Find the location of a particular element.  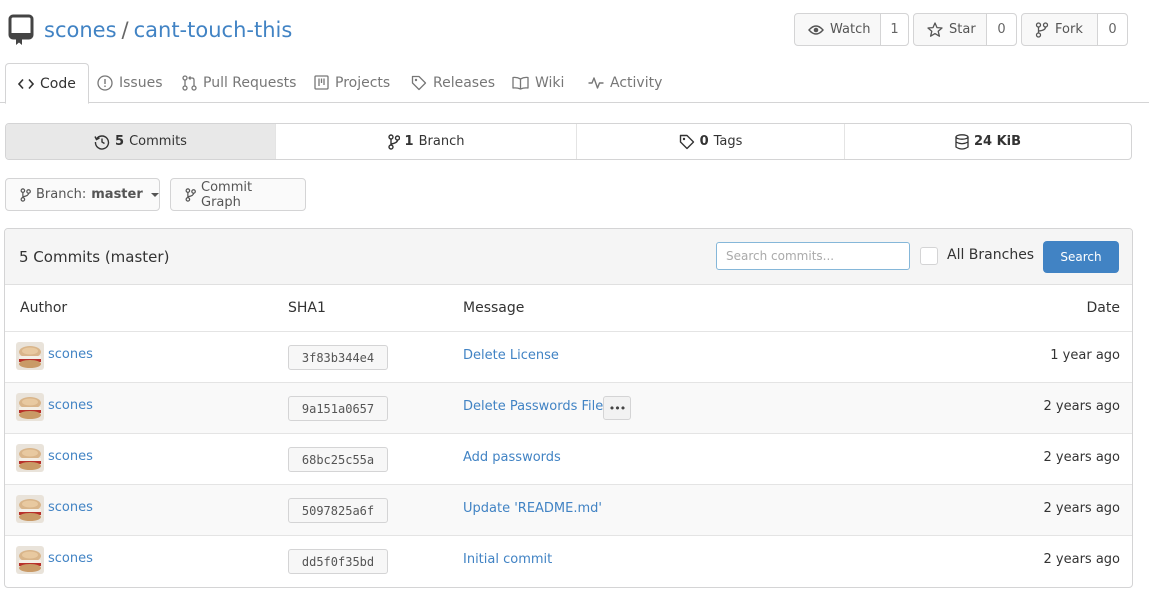

fork-button-group: Fork 0 is located at coordinates (1074, 29).